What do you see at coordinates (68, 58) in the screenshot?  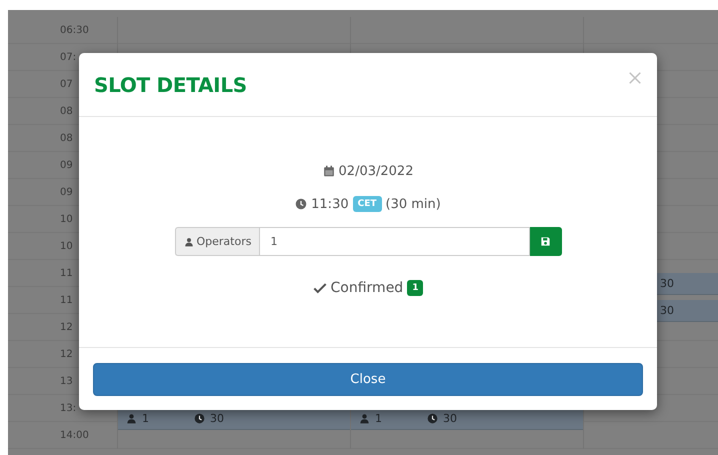 I see `time-label: 07:` at bounding box center [68, 58].